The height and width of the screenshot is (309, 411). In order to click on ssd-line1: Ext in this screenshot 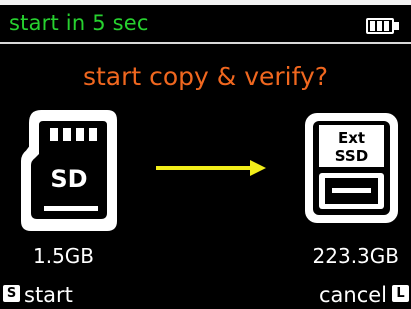, I will do `click(351, 138)`.